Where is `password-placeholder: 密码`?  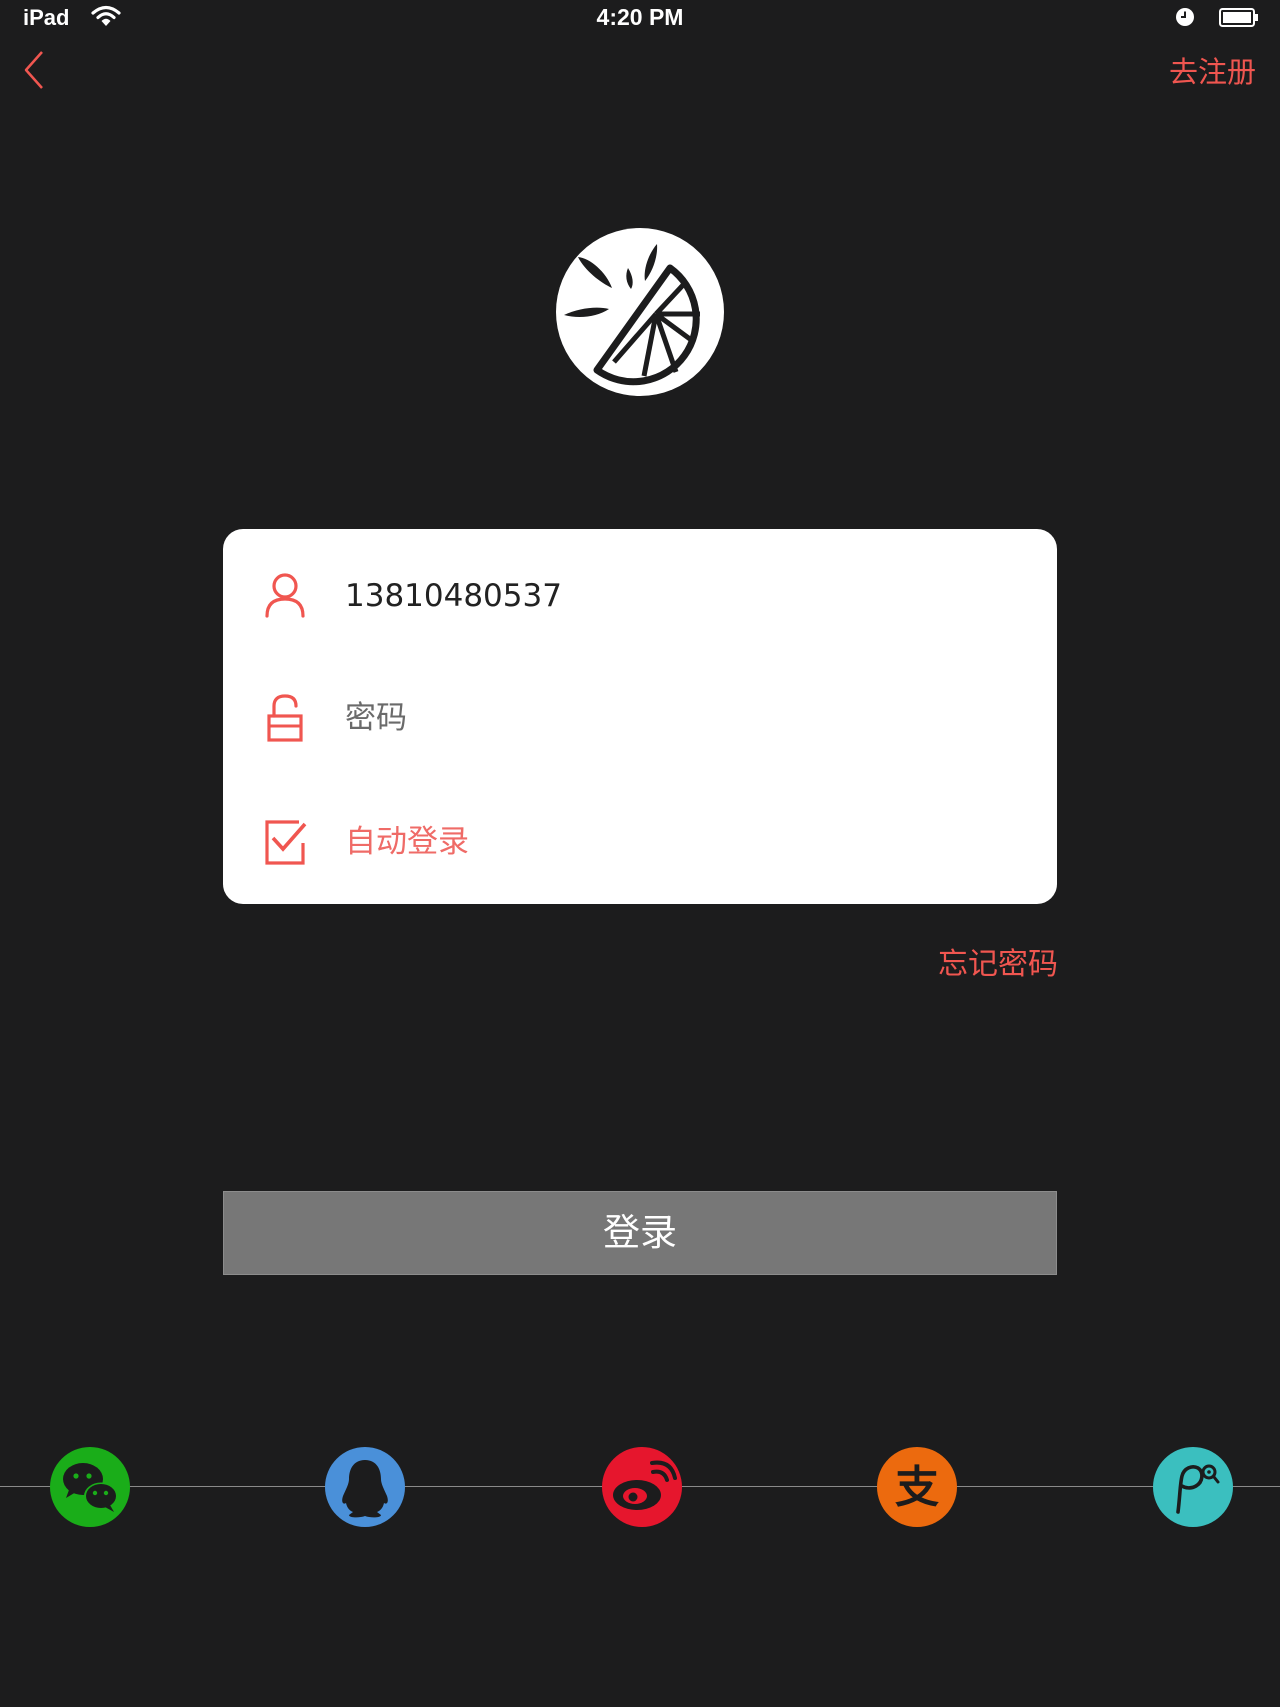
password-placeholder: 密码 is located at coordinates (376, 718).